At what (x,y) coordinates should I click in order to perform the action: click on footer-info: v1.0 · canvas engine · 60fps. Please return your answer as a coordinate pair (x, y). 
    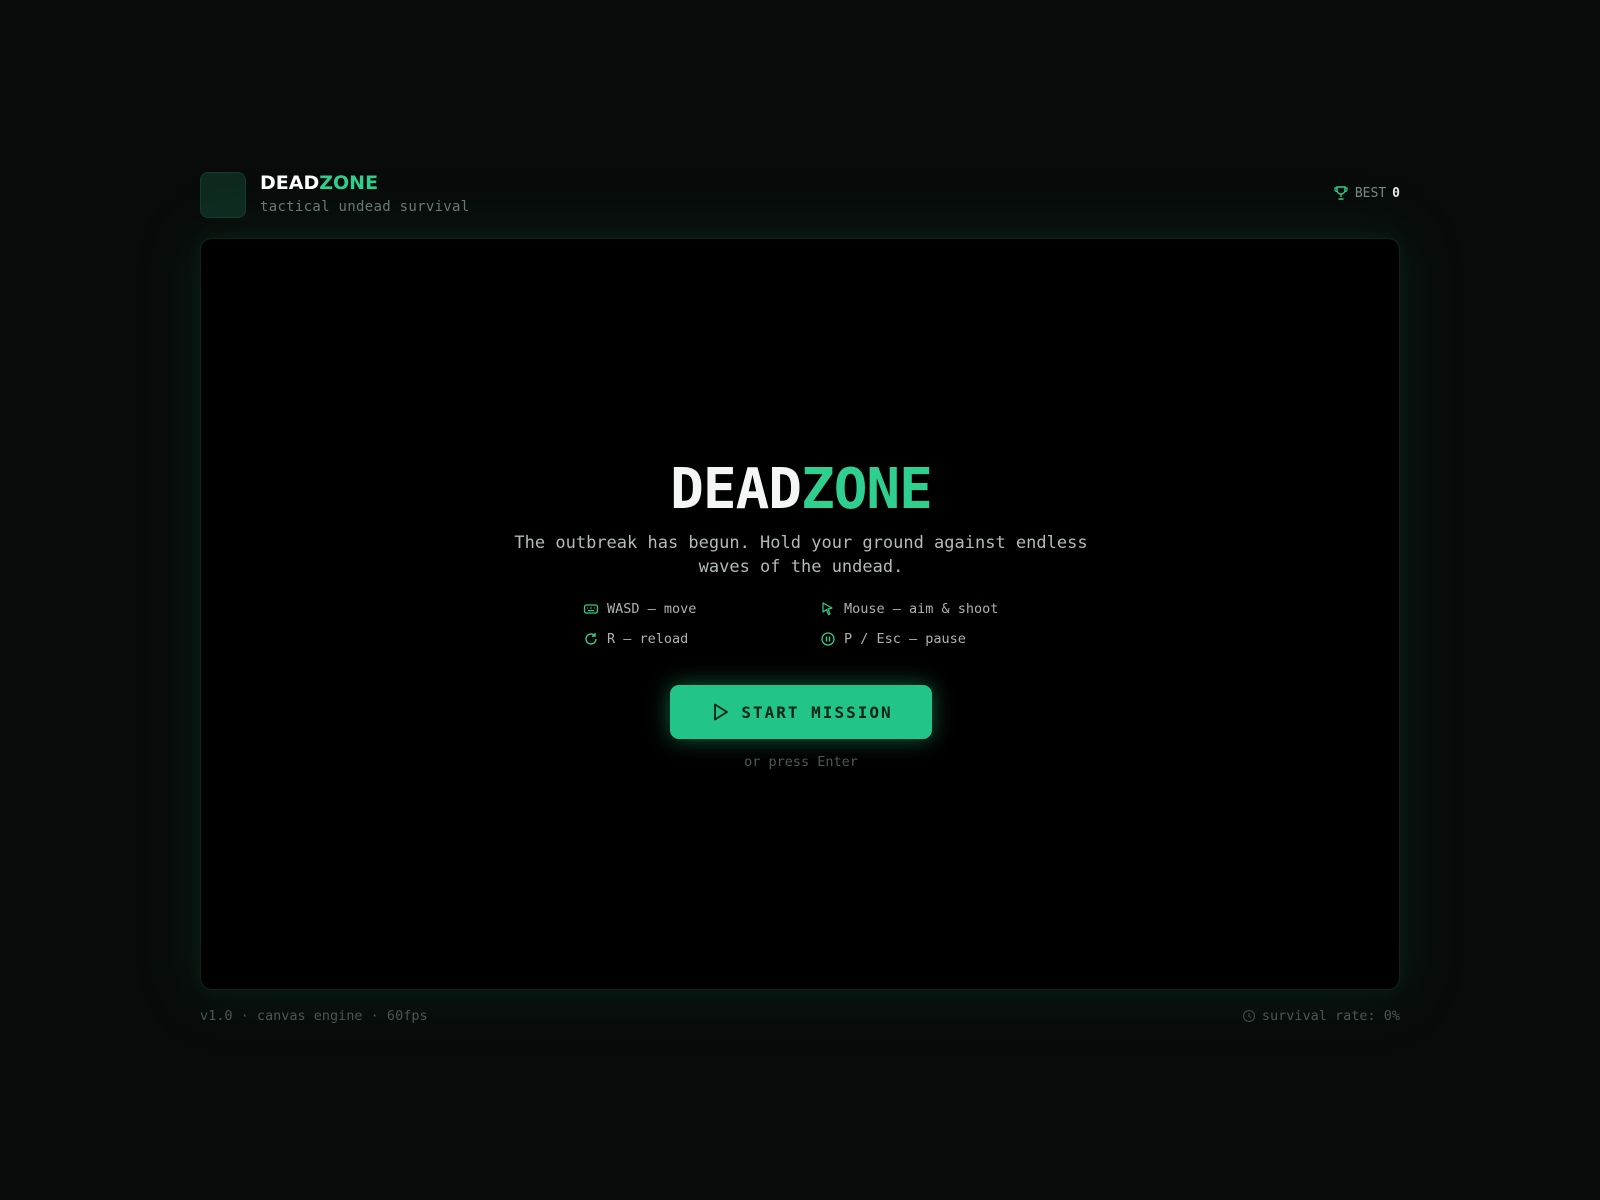
    Looking at the image, I should click on (314, 1016).